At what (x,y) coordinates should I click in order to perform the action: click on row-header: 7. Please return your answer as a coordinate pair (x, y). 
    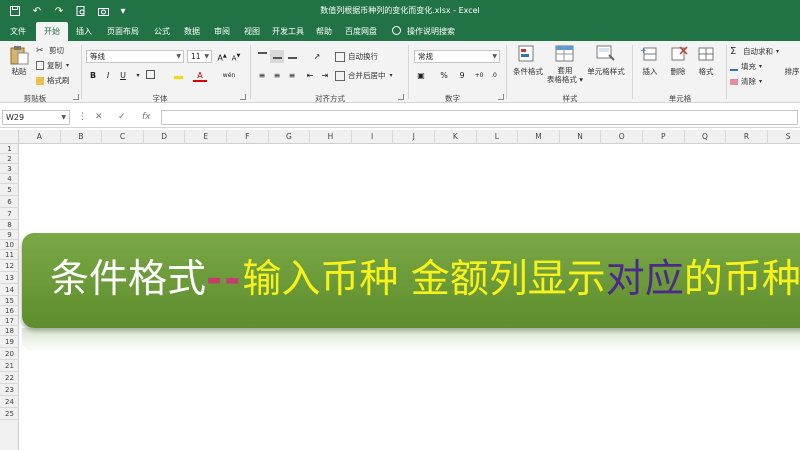
    Looking at the image, I should click on (9, 214).